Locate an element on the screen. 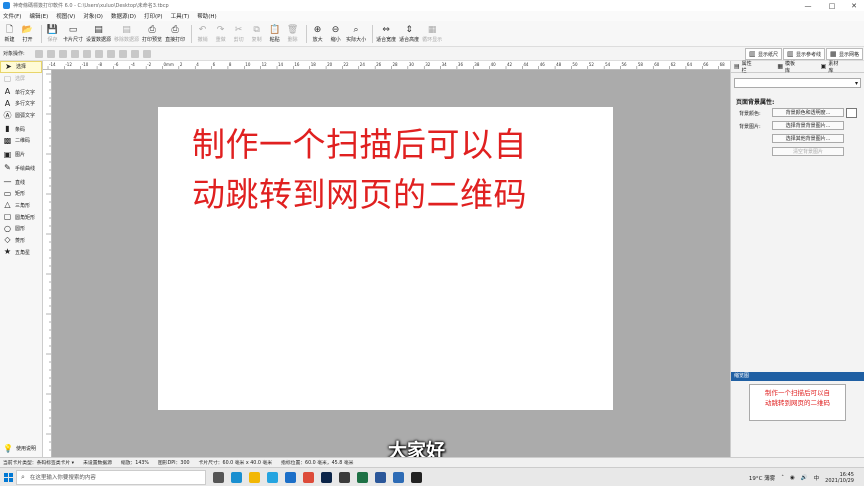 The height and width of the screenshot is (486, 864). minimize-button: — is located at coordinates (808, 5).